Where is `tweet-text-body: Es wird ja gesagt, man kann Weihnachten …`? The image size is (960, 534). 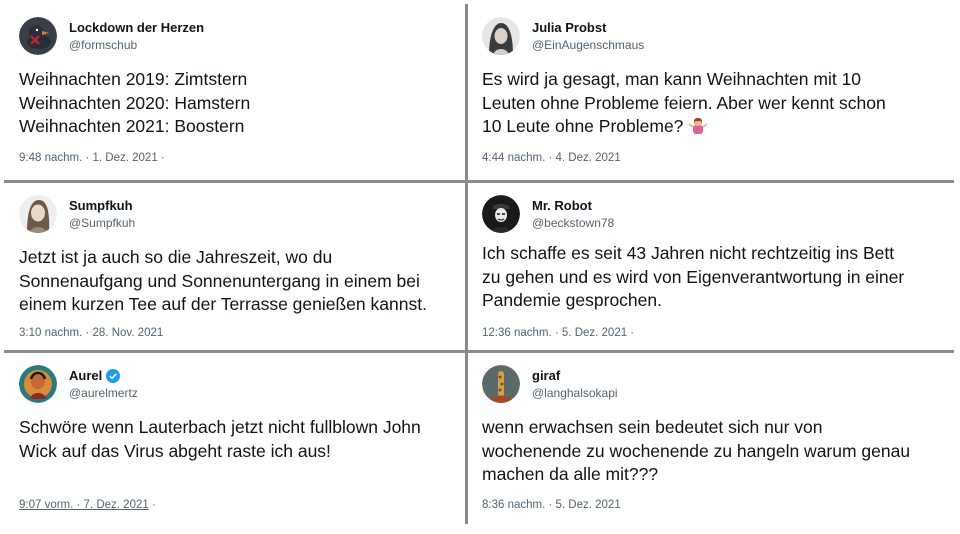
tweet-text-body: Es wird ja gesagt, man kann Weihnachten … is located at coordinates (684, 102).